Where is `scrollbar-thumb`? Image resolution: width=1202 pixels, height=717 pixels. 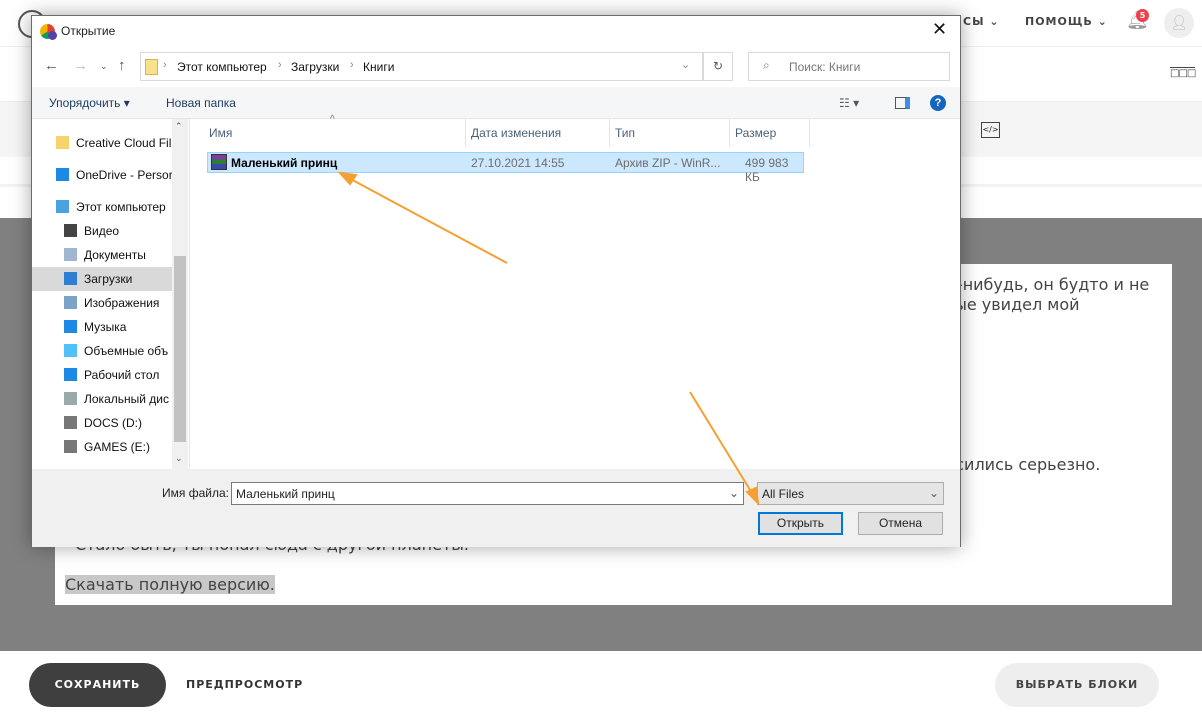 scrollbar-thumb is located at coordinates (180, 349).